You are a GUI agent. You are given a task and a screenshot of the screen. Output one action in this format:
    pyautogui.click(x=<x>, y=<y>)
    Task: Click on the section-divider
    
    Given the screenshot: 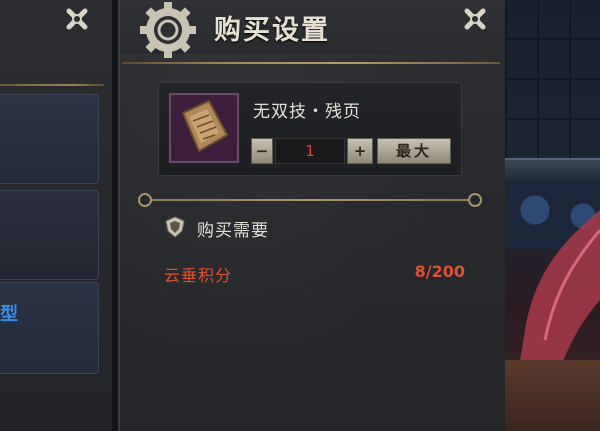 What is the action you would take?
    pyautogui.click(x=311, y=200)
    